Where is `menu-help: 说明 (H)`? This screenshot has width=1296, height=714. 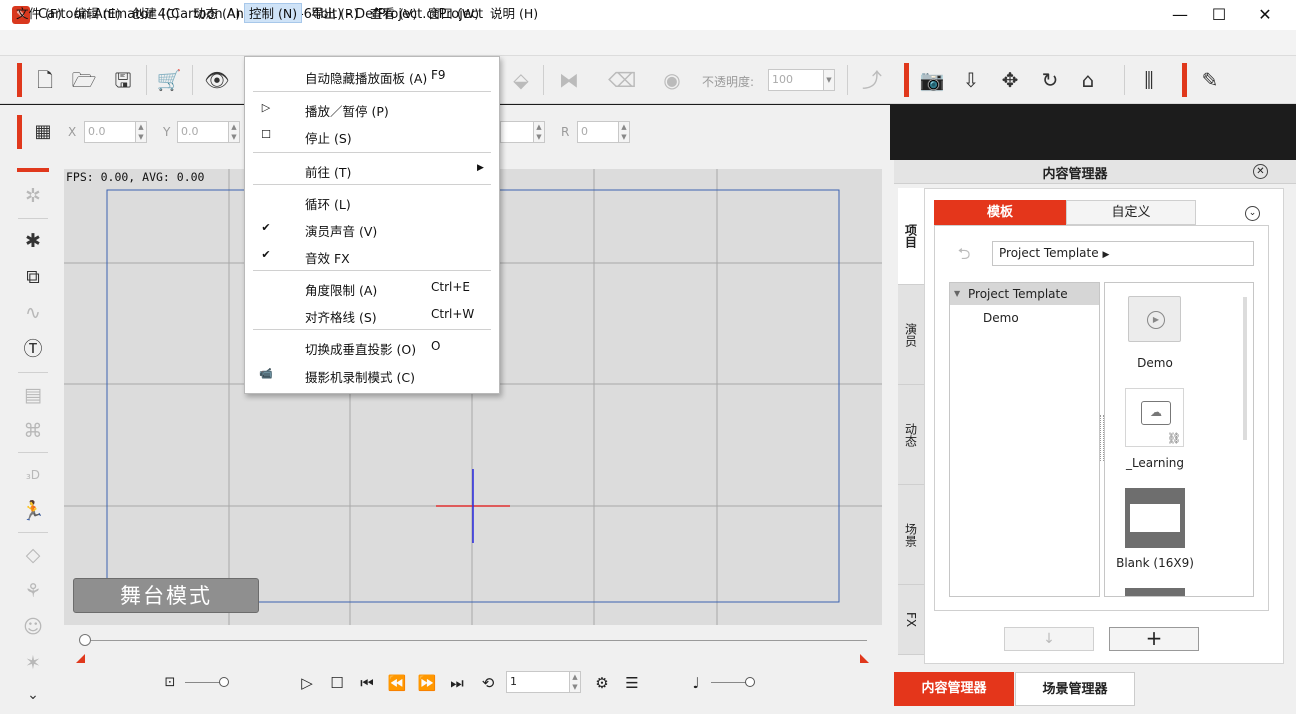 menu-help: 说明 (H) is located at coordinates (514, 14).